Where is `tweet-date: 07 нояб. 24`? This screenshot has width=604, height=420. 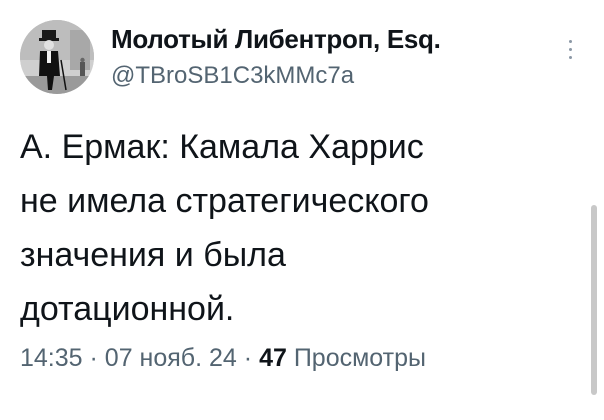 tweet-date: 07 нояб. 24 is located at coordinates (171, 358).